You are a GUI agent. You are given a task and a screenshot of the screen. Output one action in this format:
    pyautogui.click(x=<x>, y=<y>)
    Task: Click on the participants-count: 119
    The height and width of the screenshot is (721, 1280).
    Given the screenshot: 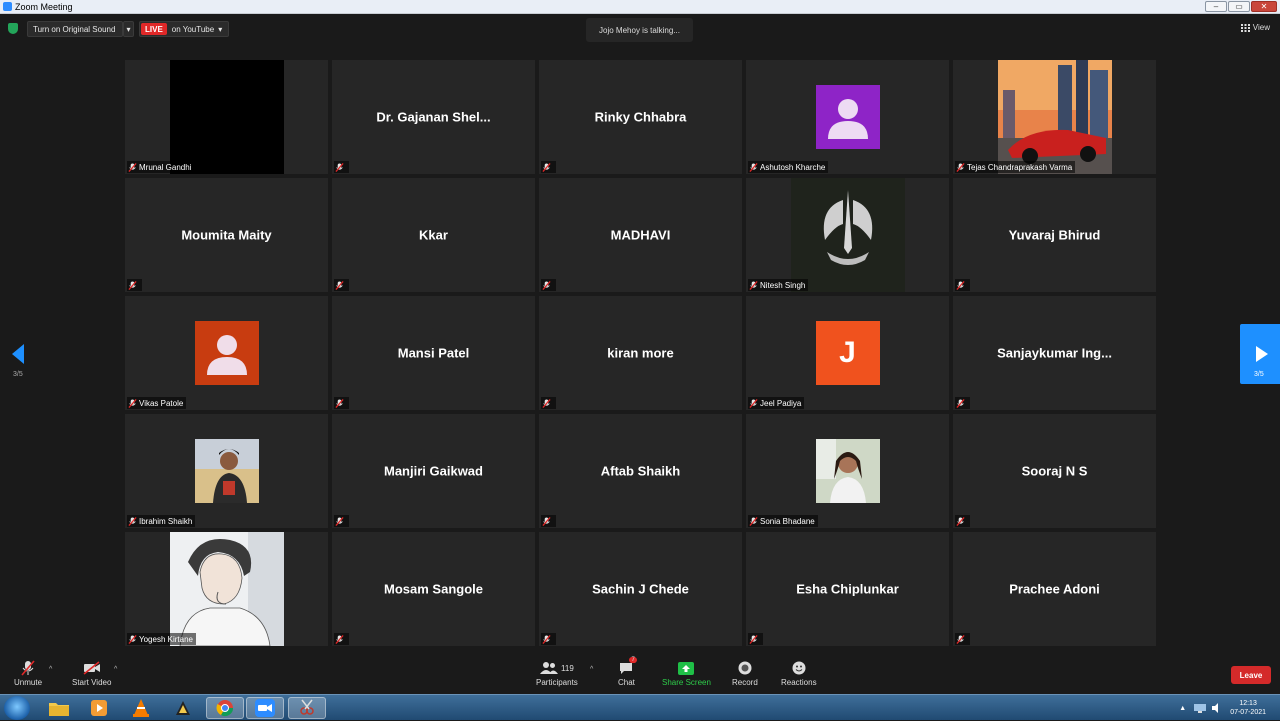 What is the action you would take?
    pyautogui.click(x=567, y=668)
    